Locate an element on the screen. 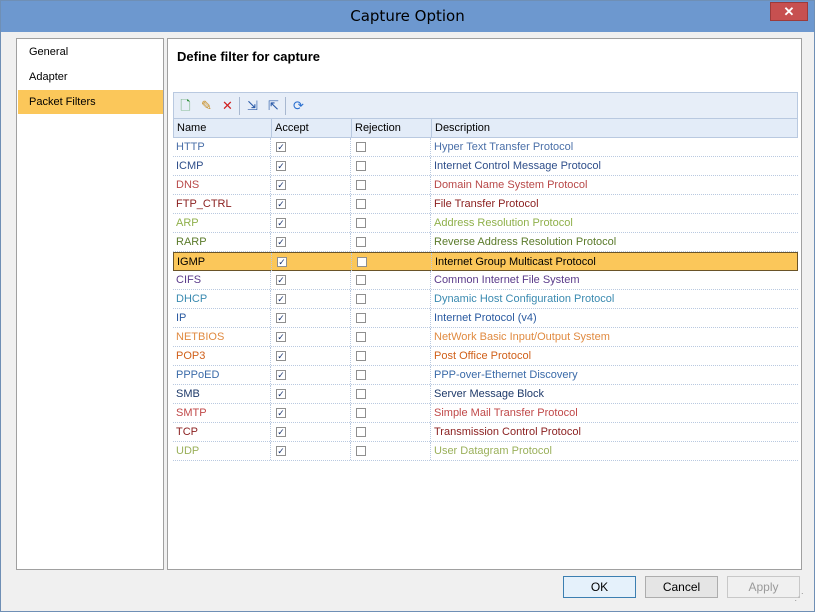 The width and height of the screenshot is (815, 612). protocol-description-cell: PPP-over-Ethernet Discovery is located at coordinates (506, 375).